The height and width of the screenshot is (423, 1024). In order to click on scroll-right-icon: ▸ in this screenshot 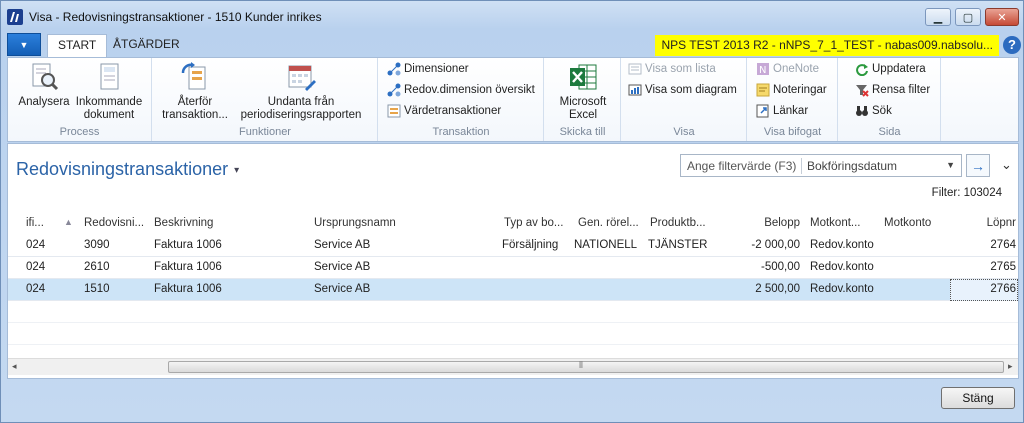, I will do `click(1010, 366)`.